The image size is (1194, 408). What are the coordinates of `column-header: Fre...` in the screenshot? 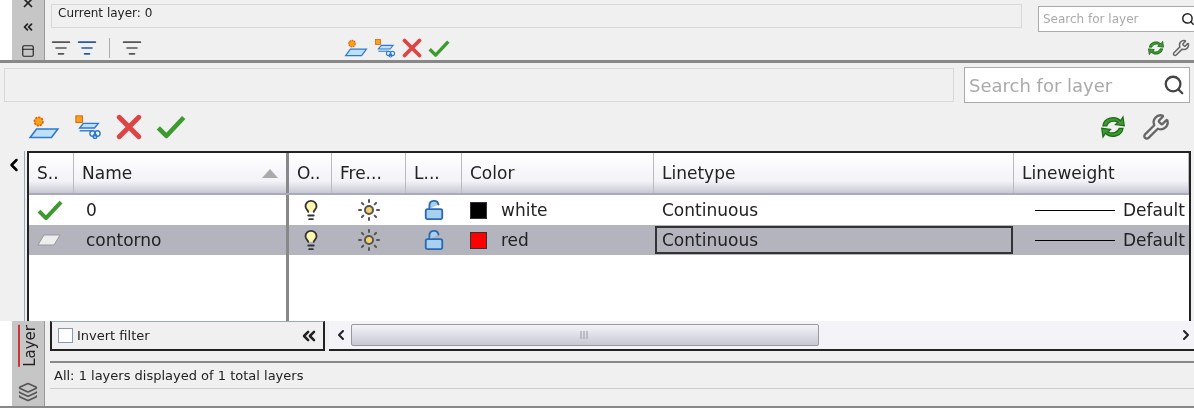 It's located at (369, 173).